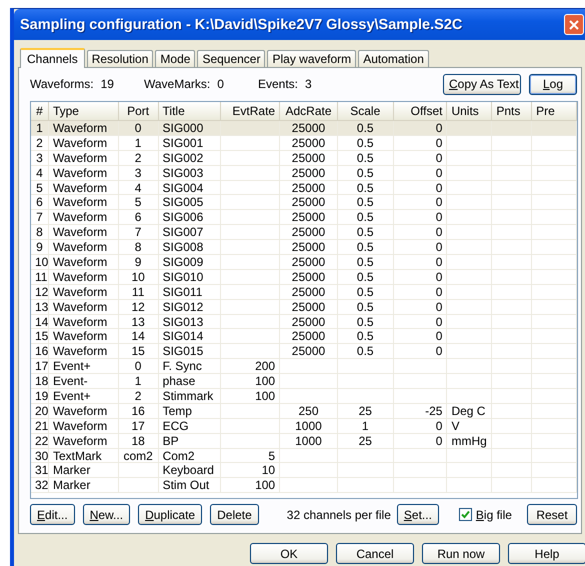 Image resolution: width=585 pixels, height=566 pixels. I want to click on table-row: 15 Waveform 14 SIG014 25000 0.5 0, so click(304, 336).